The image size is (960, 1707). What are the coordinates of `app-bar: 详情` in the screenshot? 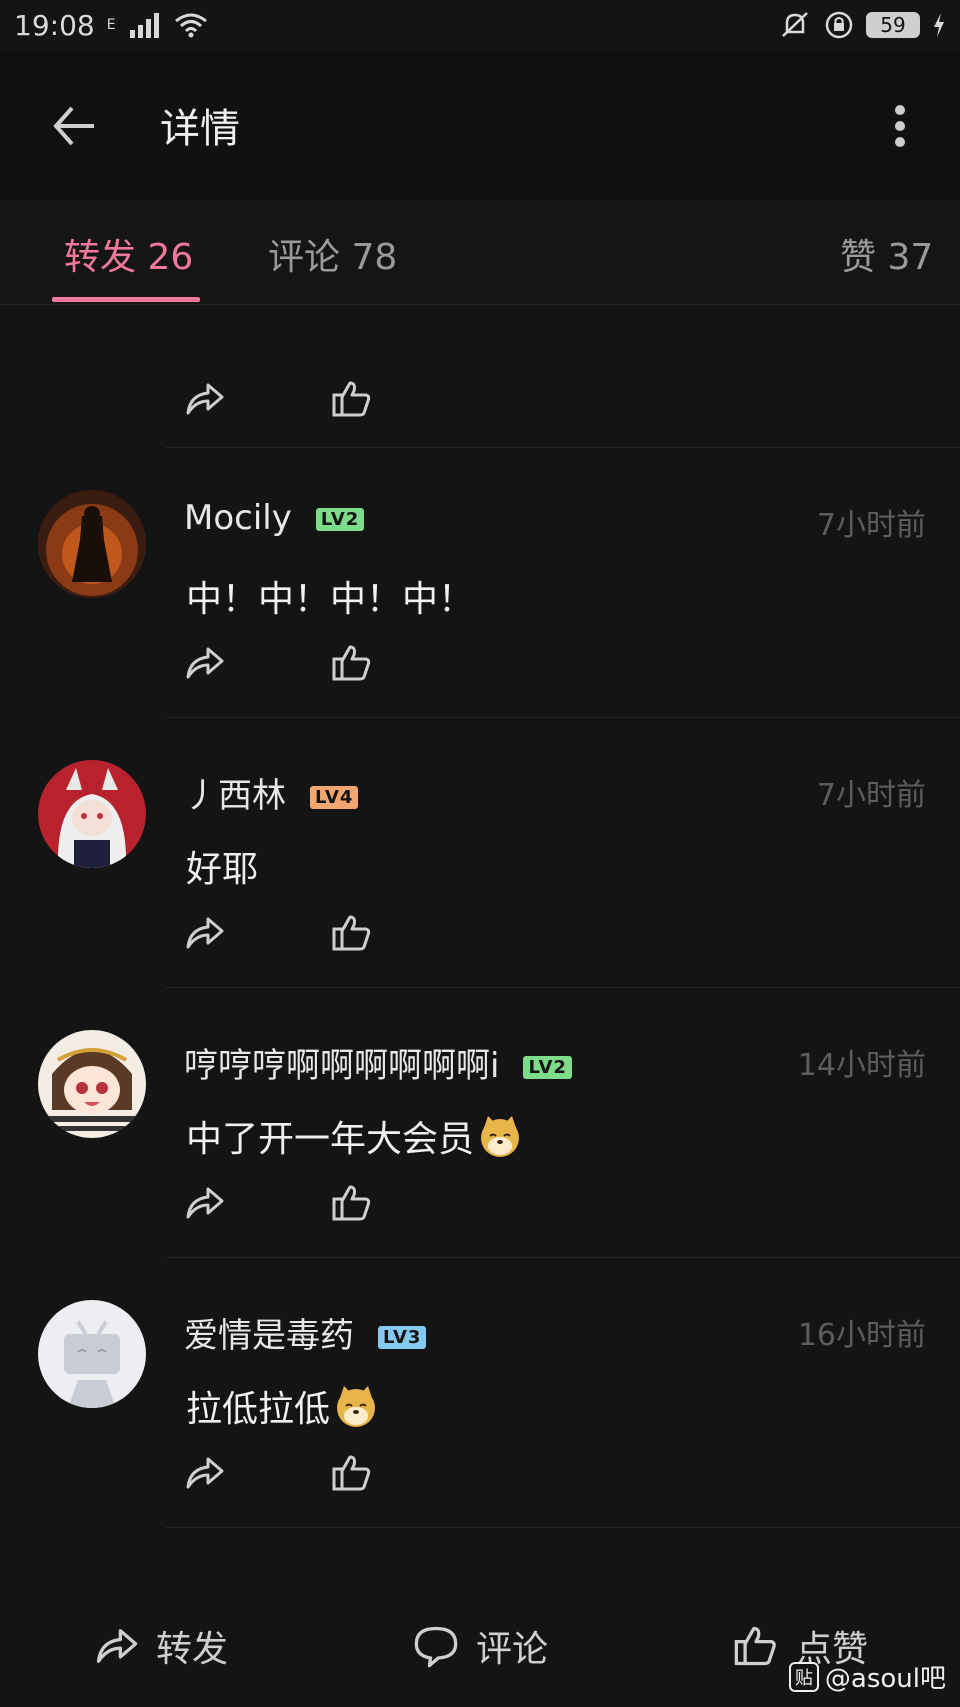 It's located at (480, 125).